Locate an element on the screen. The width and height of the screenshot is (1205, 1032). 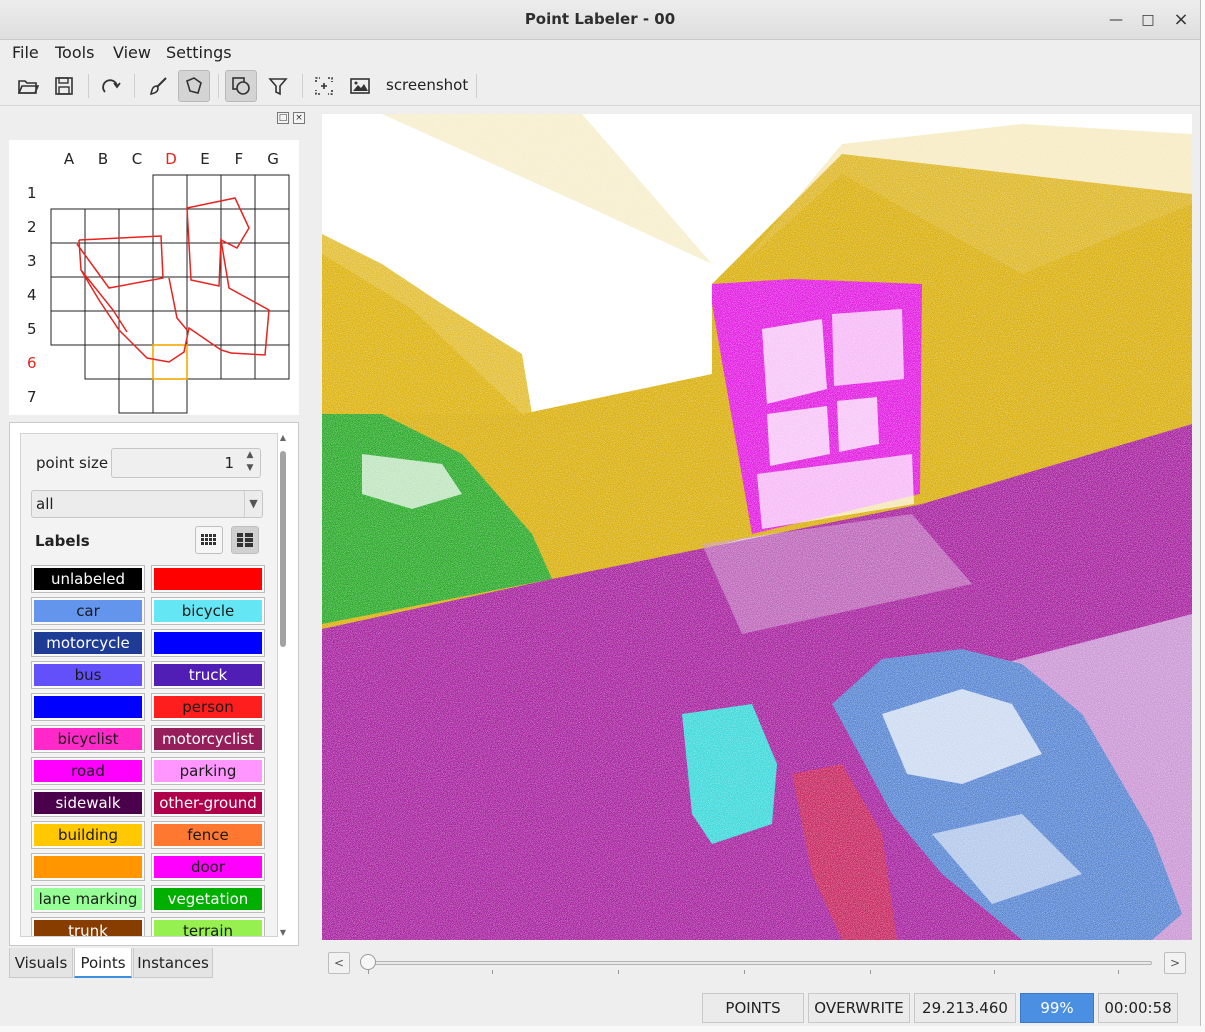
label-swatch: outlier is located at coordinates (208, 579).